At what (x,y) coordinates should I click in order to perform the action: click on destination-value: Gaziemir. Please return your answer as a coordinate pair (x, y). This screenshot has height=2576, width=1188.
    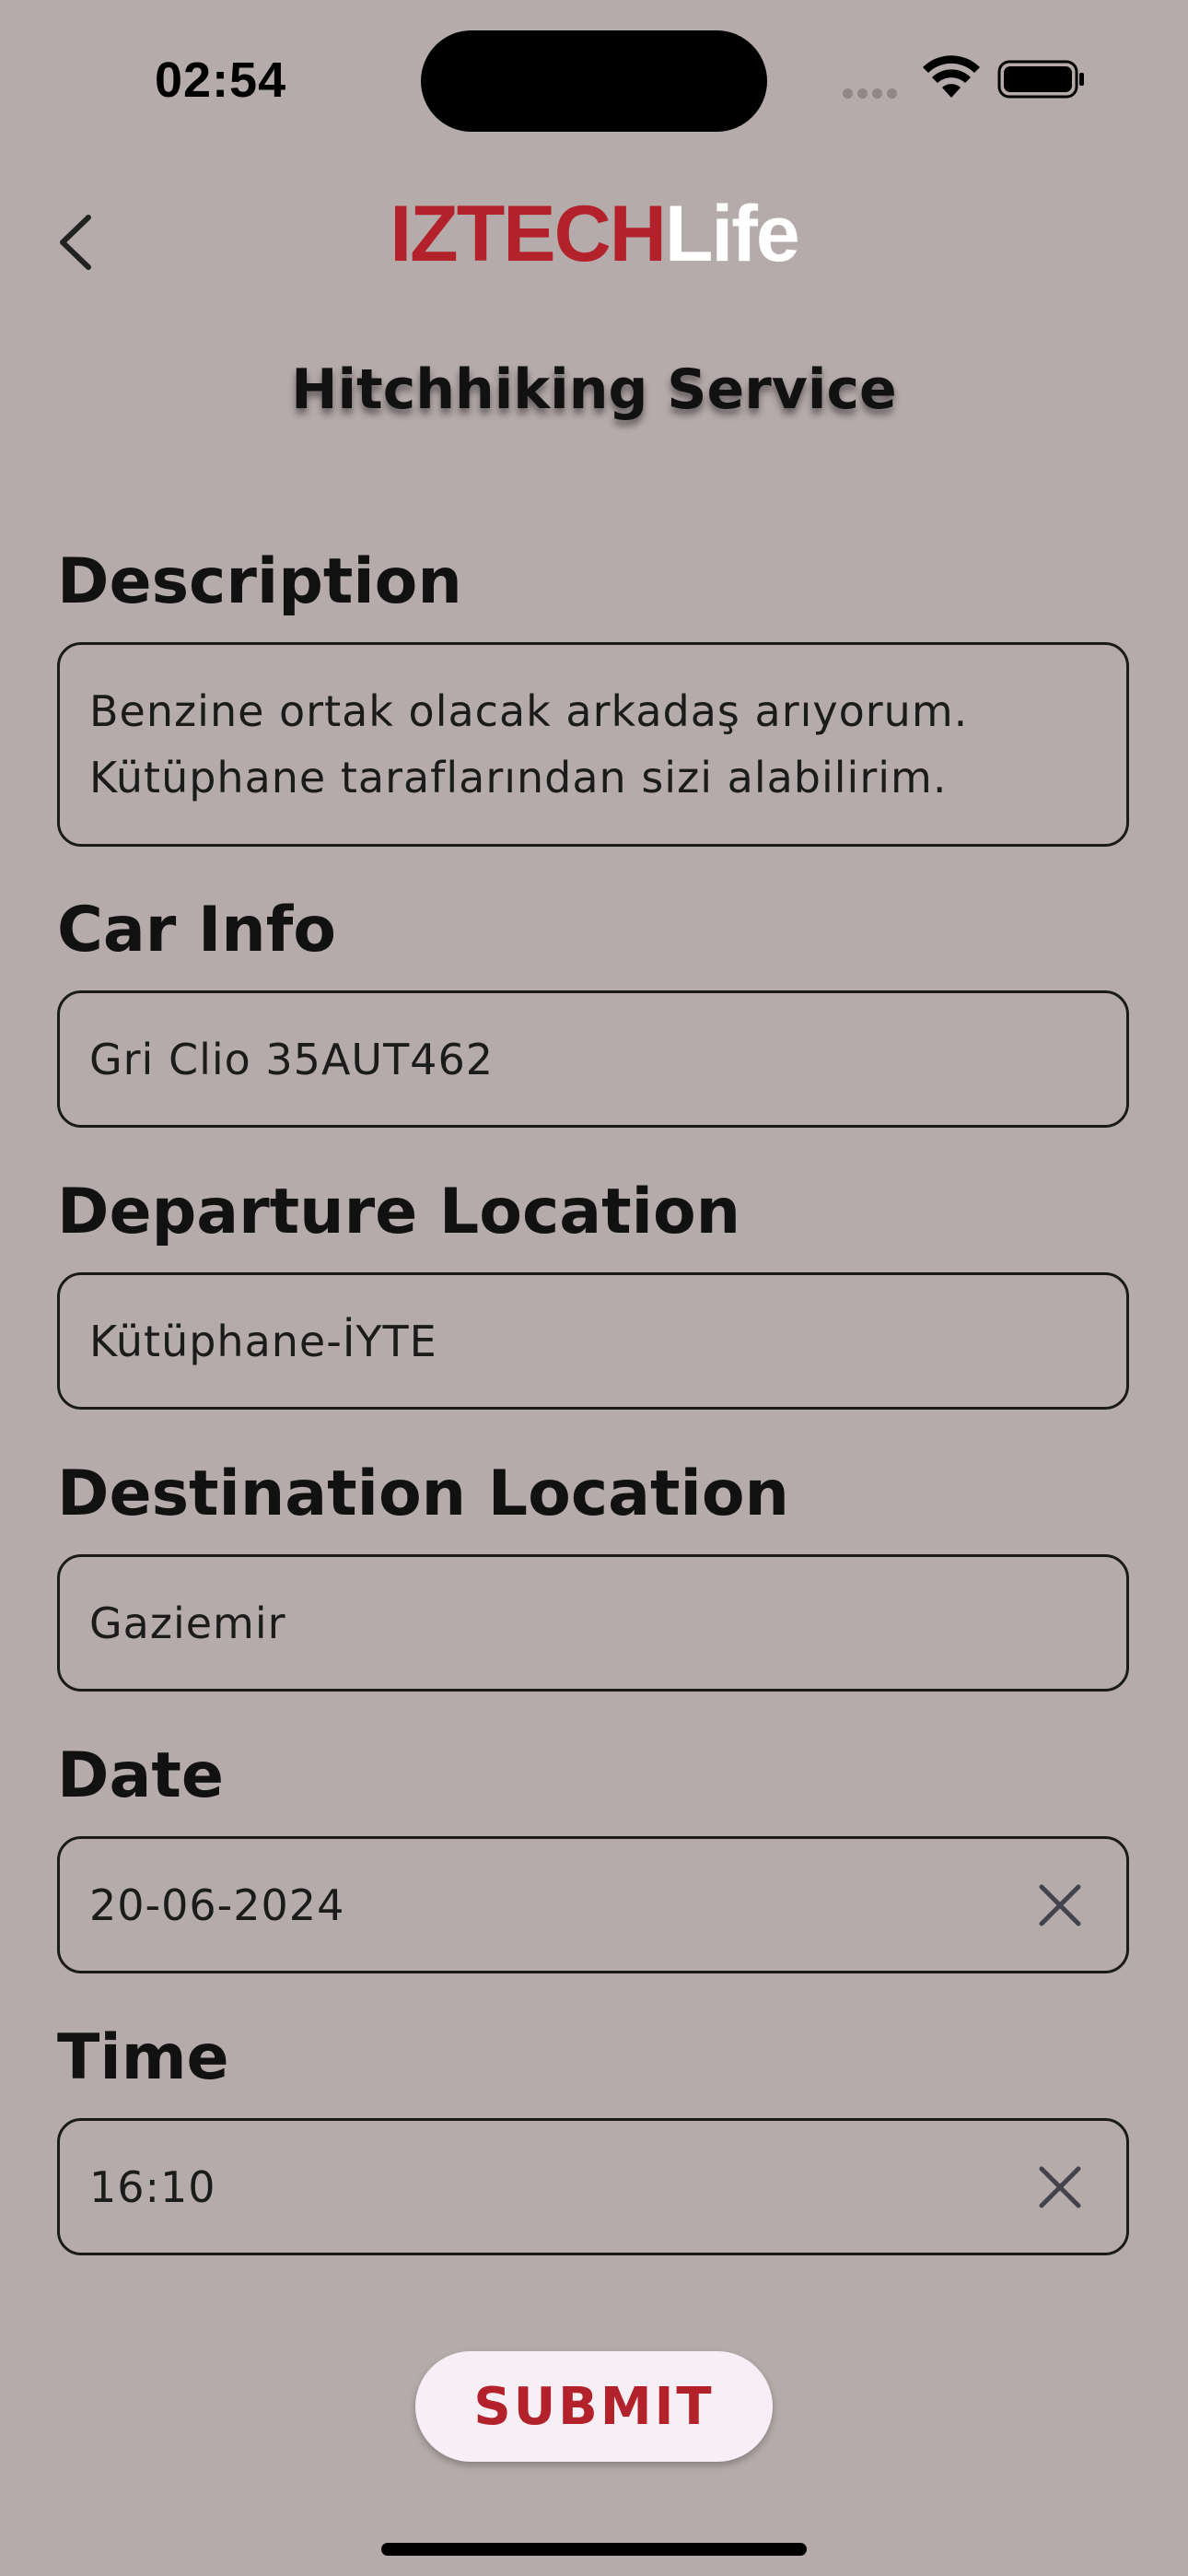
    Looking at the image, I should click on (187, 1623).